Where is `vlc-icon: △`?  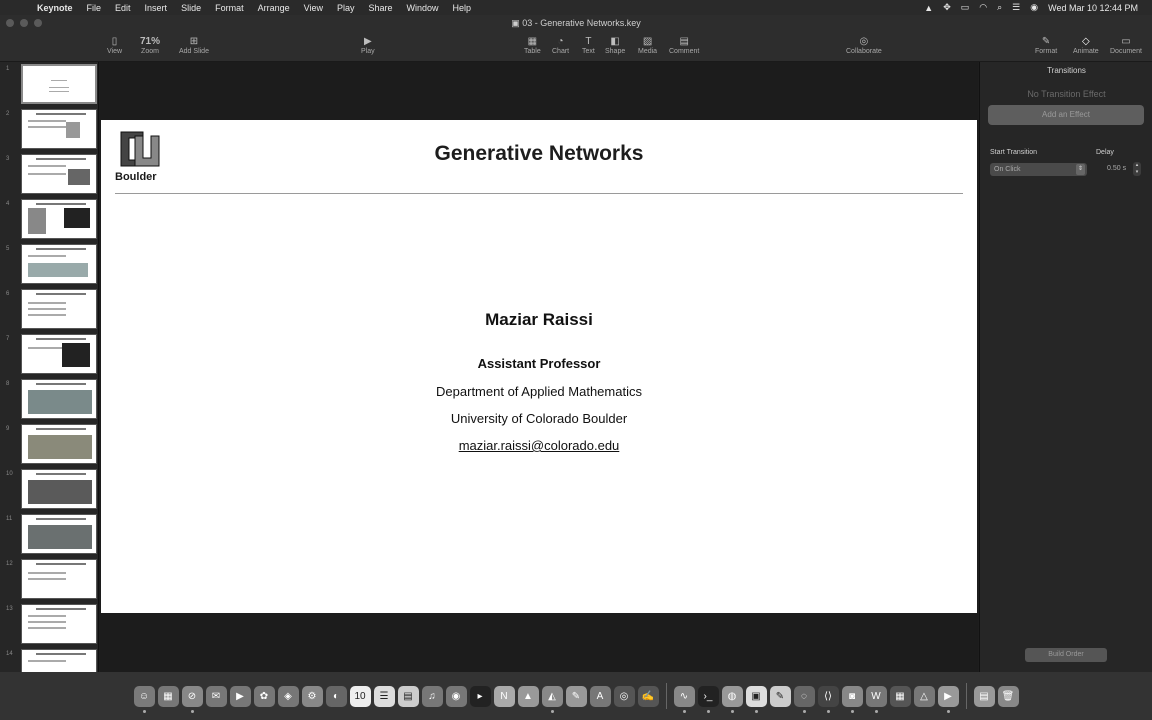
vlc-icon: △ is located at coordinates (924, 696).